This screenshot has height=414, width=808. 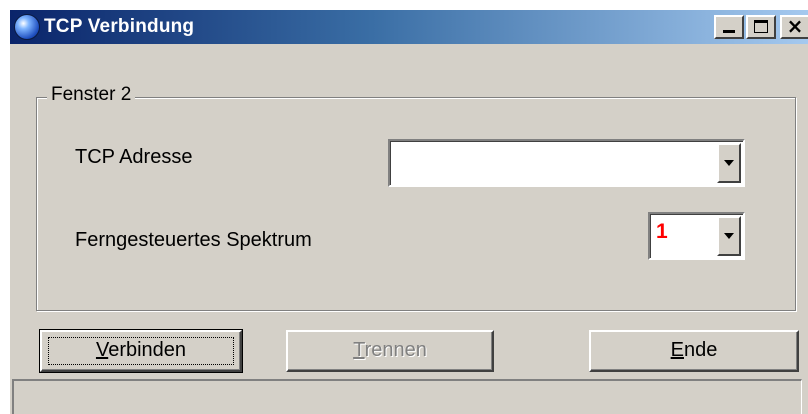 What do you see at coordinates (566, 163) in the screenshot?
I see `tcp-address-combobox` at bounding box center [566, 163].